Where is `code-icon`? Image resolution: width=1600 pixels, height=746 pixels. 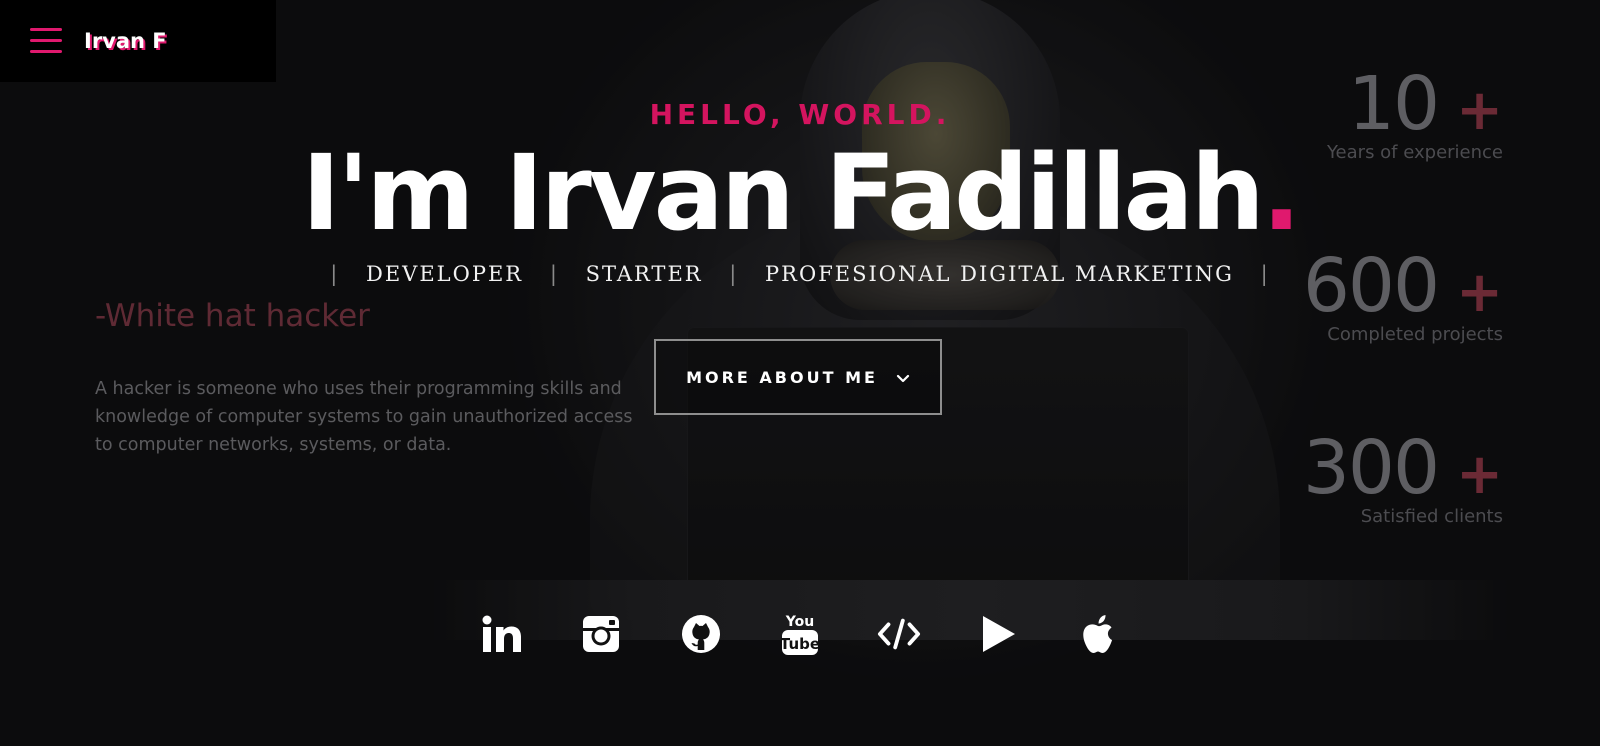
code-icon is located at coordinates (899, 634).